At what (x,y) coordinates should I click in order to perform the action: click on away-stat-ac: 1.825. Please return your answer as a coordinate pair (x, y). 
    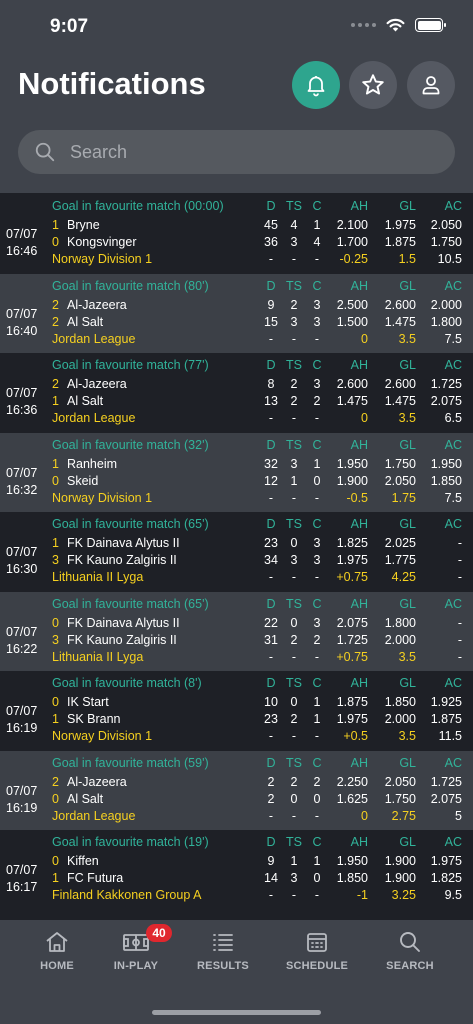
    Looking at the image, I should click on (446, 878).